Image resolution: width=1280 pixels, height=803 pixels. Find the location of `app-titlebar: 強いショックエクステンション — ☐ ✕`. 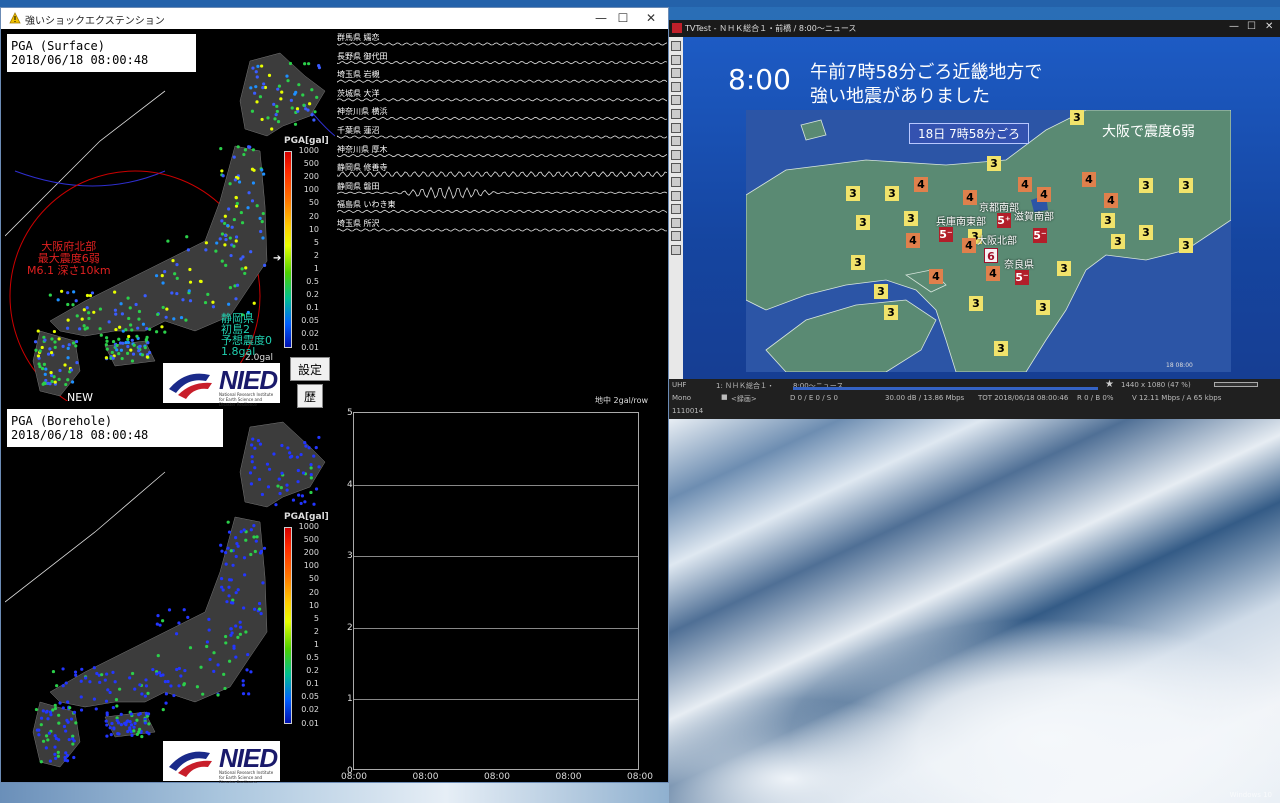

app-titlebar: 強いショックエクステンション — ☐ ✕ is located at coordinates (334, 18).